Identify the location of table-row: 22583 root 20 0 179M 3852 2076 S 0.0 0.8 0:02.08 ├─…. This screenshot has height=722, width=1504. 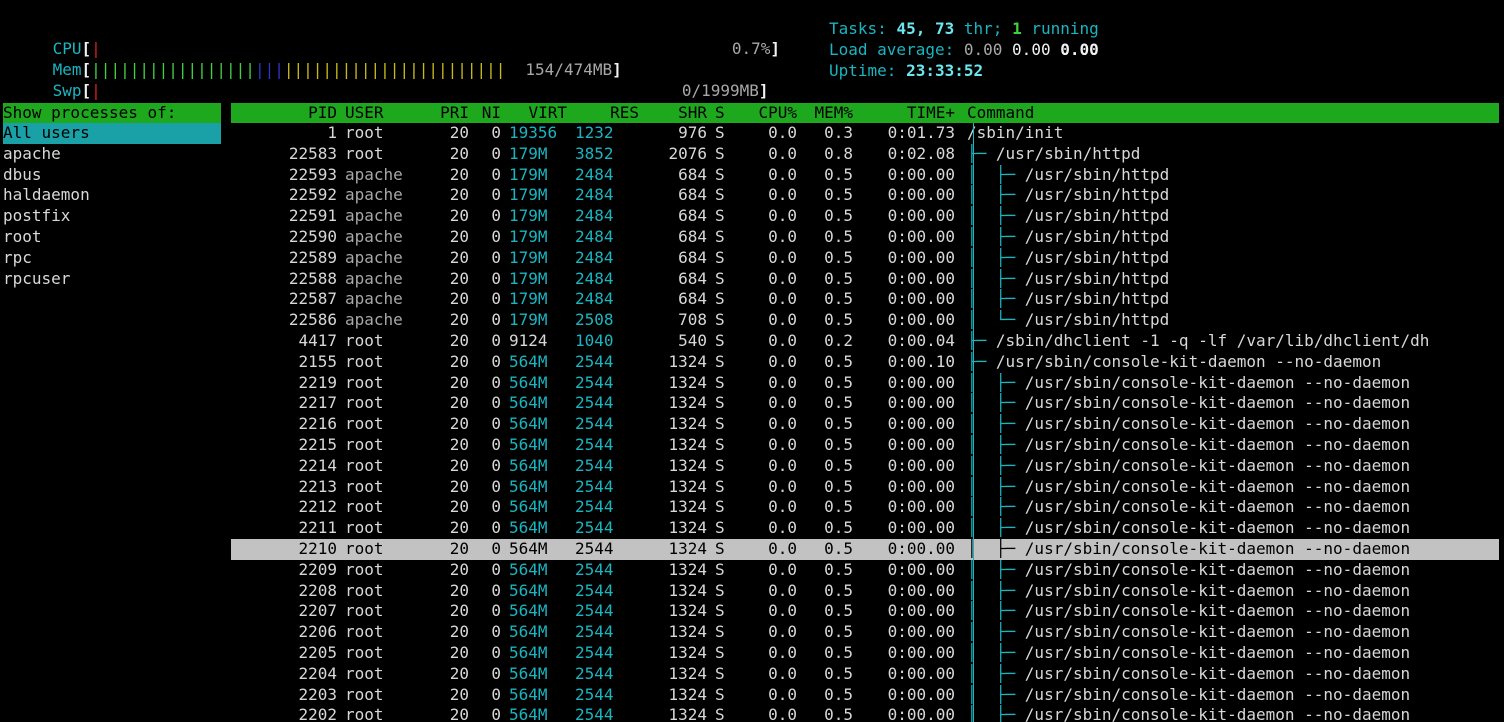
(865, 154).